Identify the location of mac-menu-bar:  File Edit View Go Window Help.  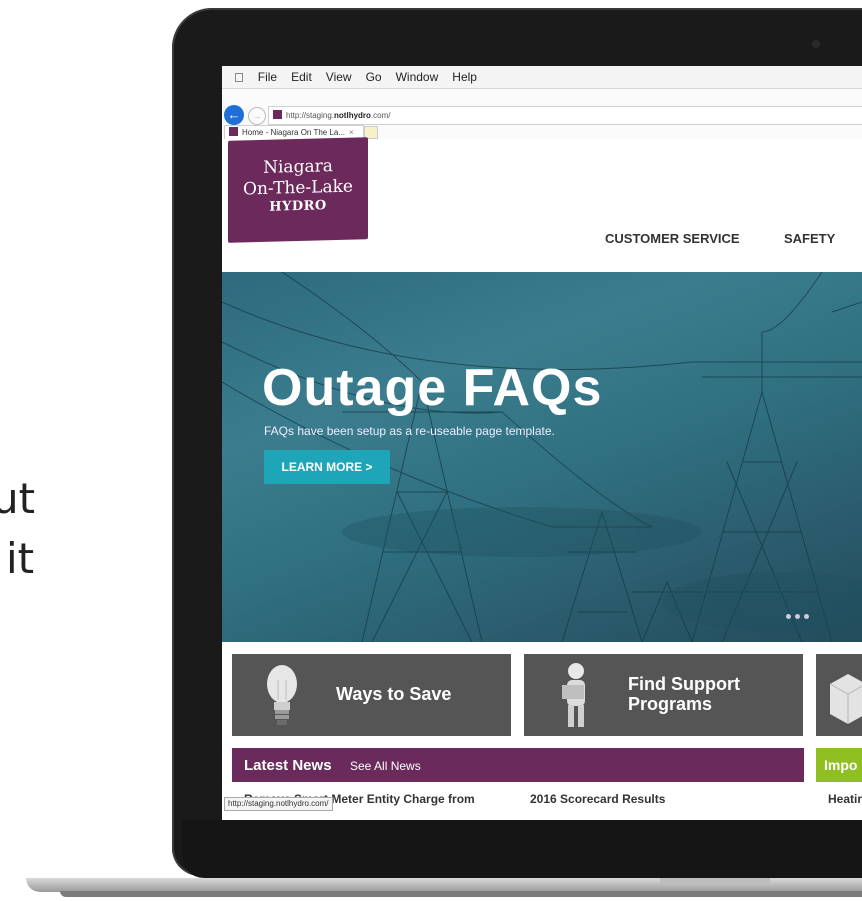
(542, 77).